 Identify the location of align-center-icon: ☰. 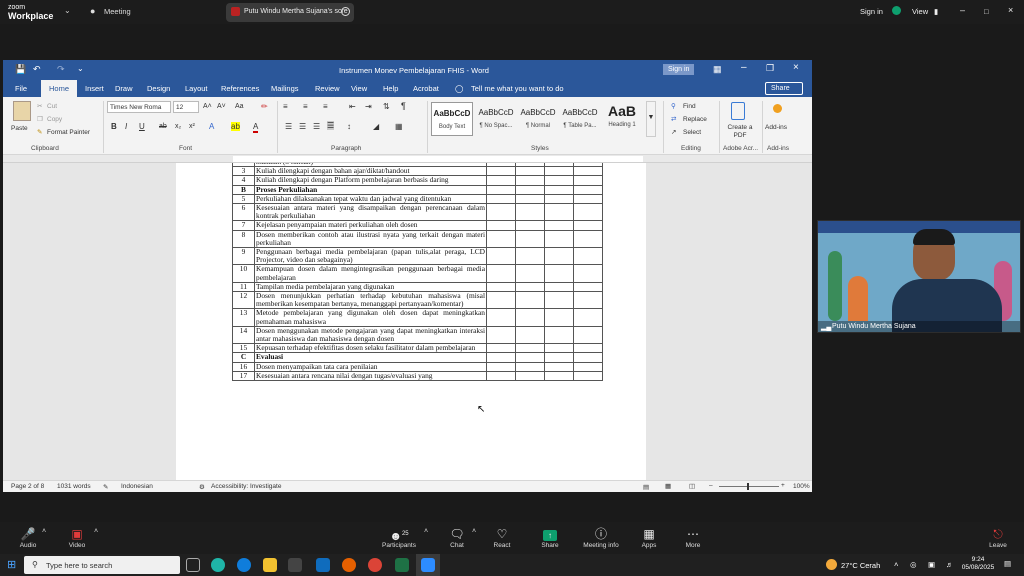
(302, 126).